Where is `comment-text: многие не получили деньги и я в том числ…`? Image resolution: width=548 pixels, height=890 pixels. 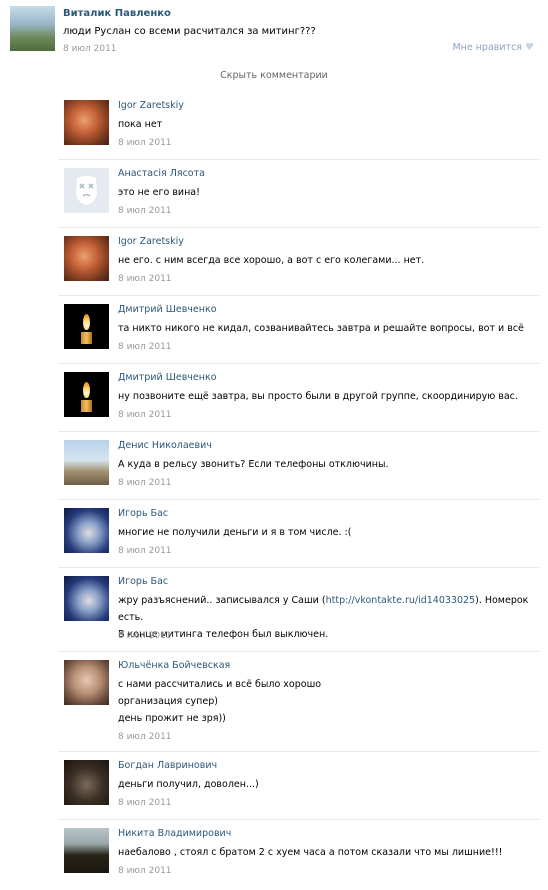 comment-text: многие не получили деньги и я в том числ… is located at coordinates (235, 532).